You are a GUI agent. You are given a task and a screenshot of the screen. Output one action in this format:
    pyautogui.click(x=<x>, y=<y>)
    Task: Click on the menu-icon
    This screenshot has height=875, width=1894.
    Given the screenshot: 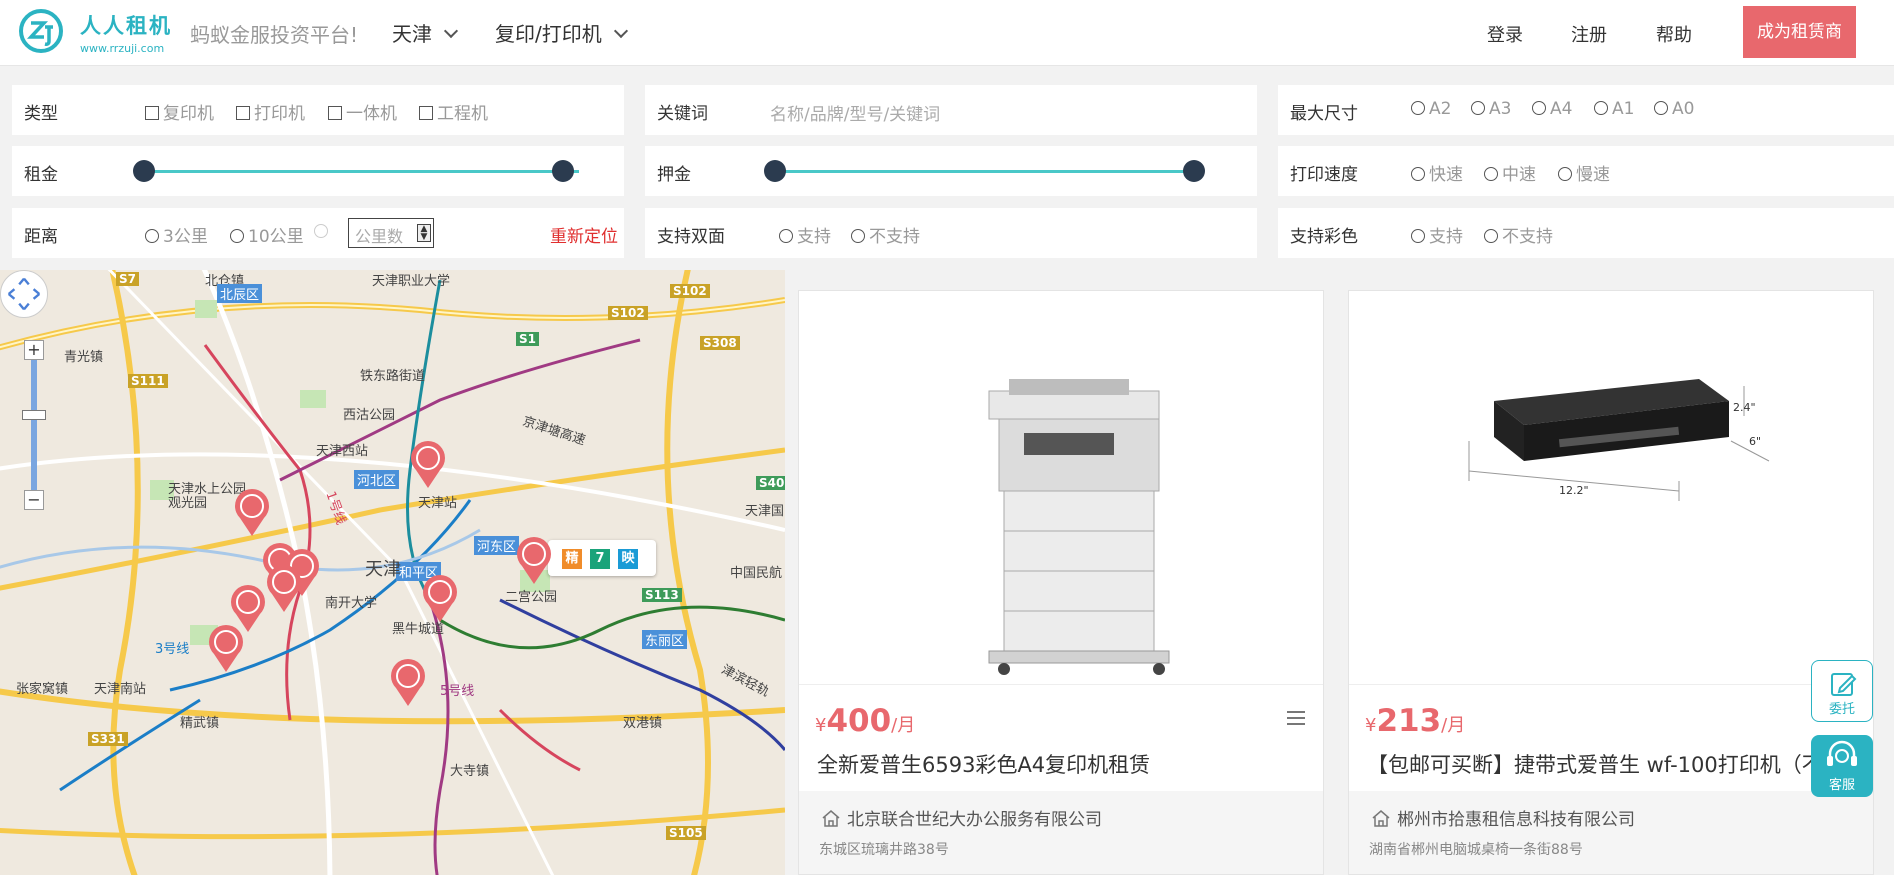 What is the action you would take?
    pyautogui.click(x=1296, y=719)
    